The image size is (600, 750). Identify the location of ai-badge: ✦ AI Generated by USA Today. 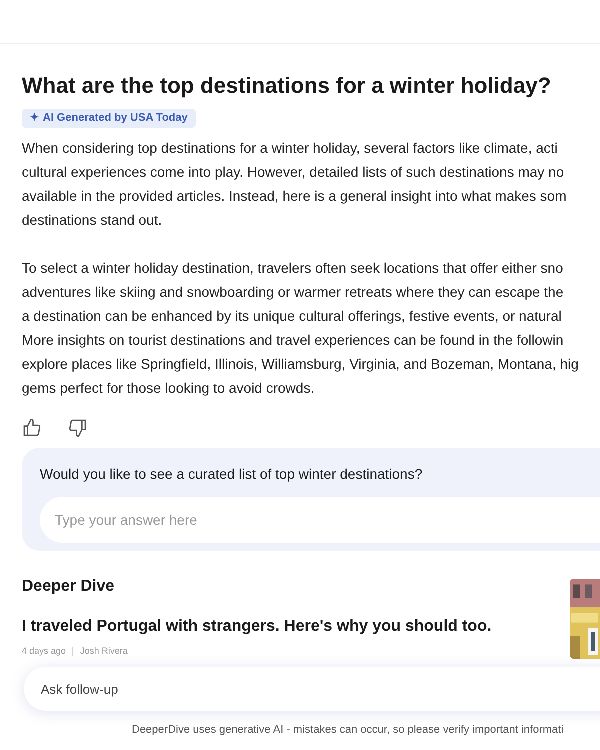
(109, 118).